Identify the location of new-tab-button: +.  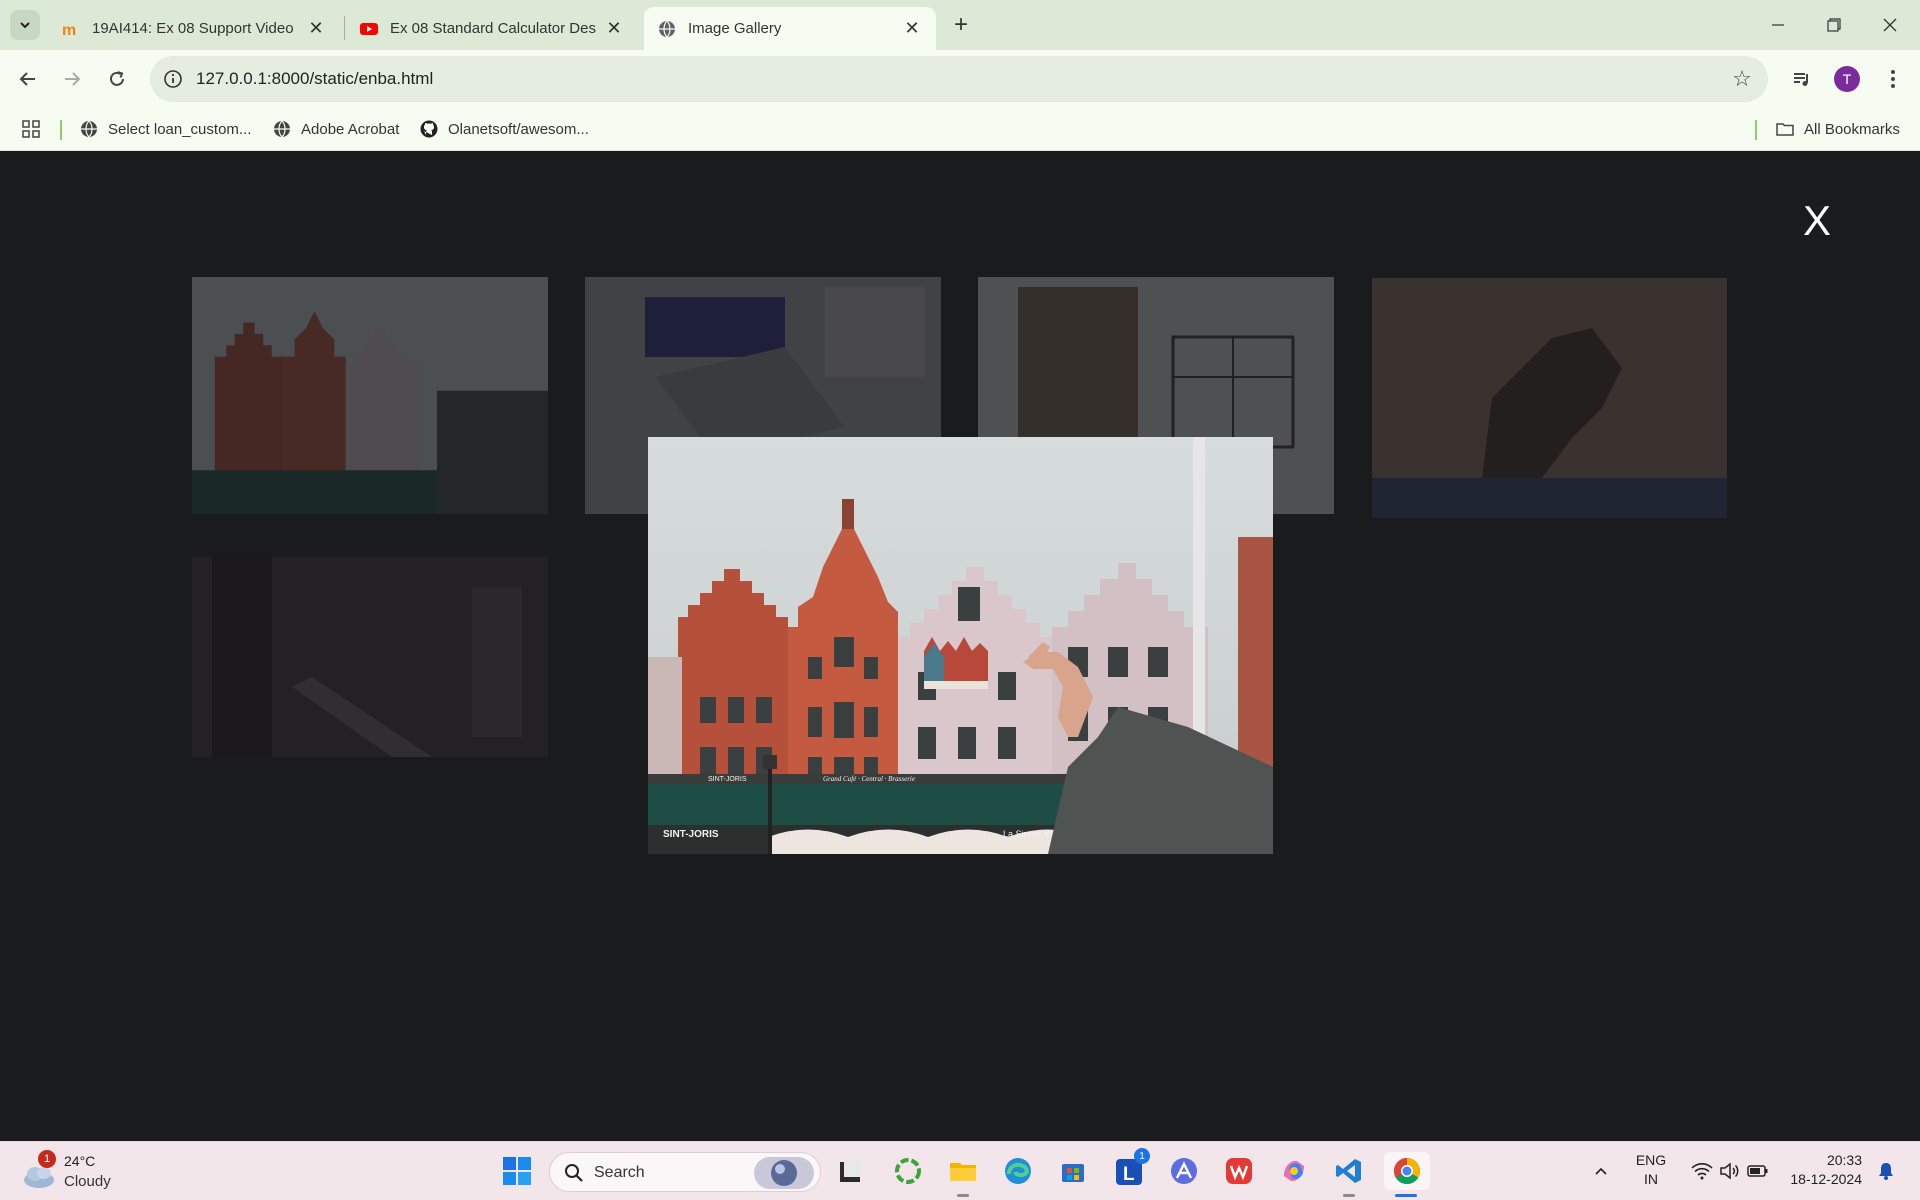
(961, 25).